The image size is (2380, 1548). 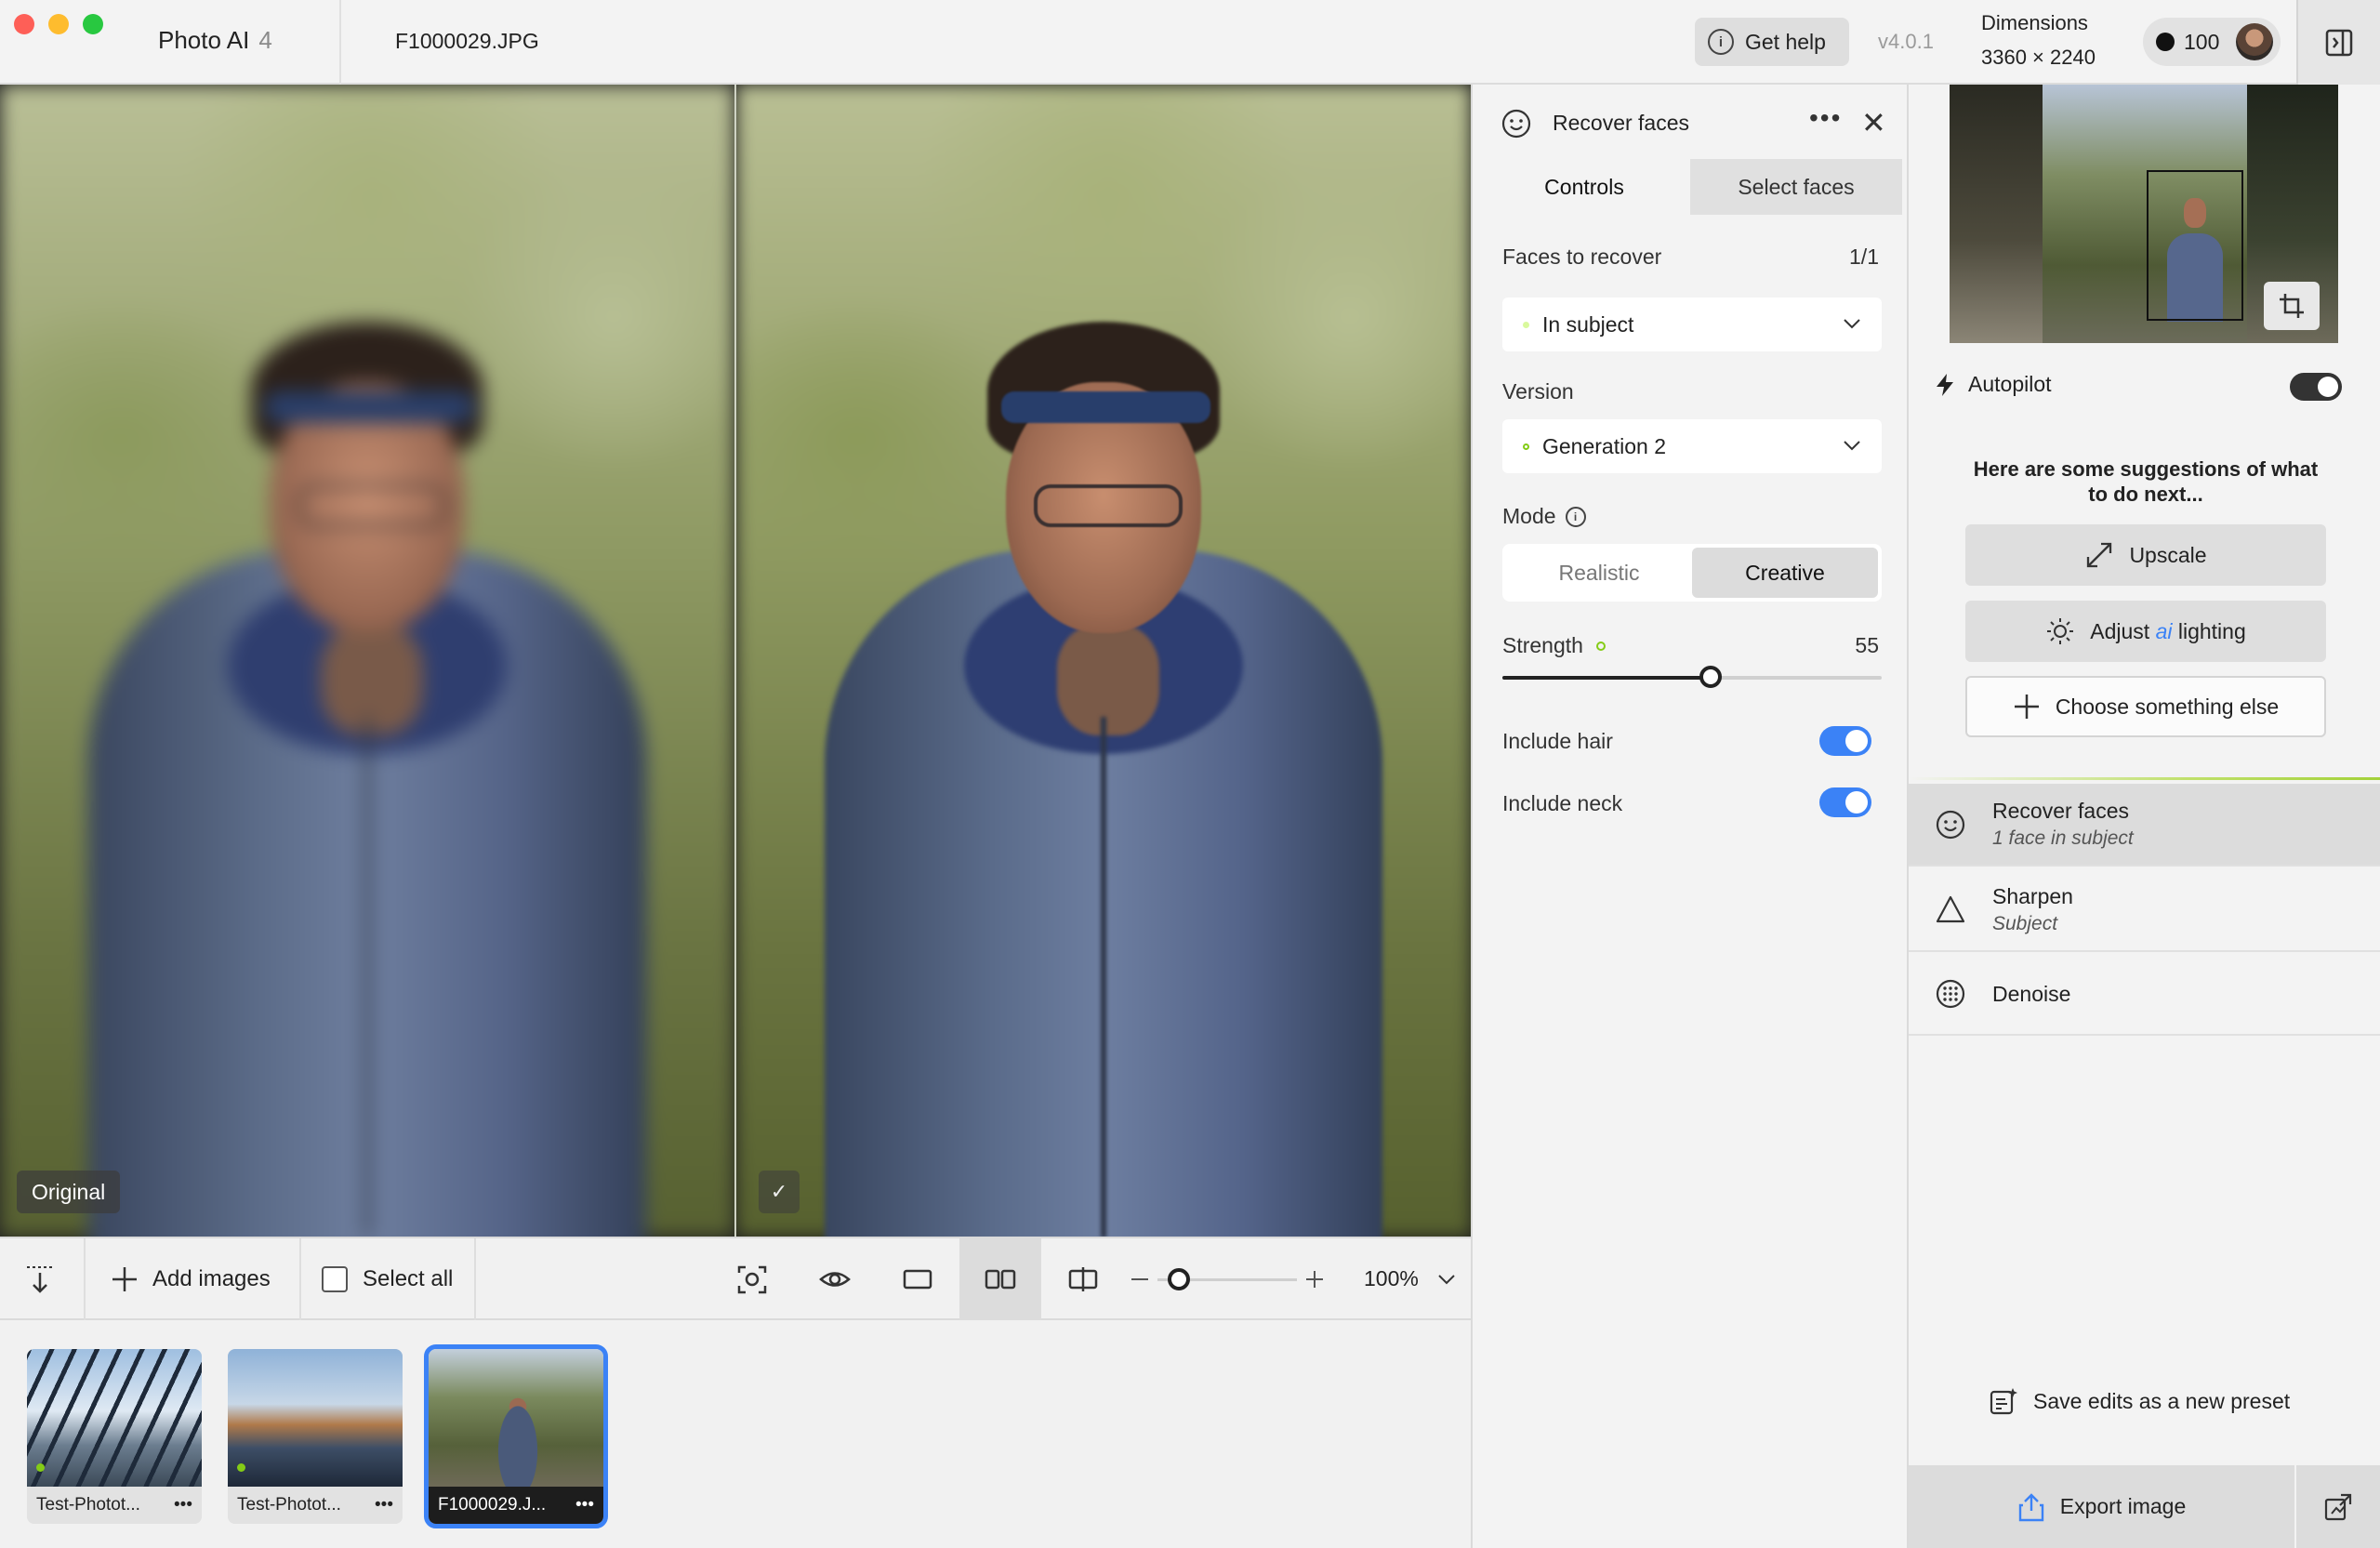 I want to click on upscale-suggestion-button: Upscale, so click(x=2145, y=555).